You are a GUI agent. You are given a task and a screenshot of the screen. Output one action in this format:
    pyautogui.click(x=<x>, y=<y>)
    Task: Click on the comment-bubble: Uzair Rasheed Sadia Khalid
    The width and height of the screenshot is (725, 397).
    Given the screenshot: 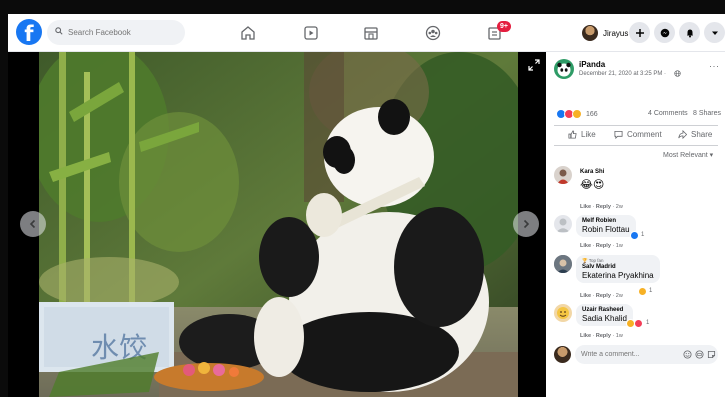 What is the action you would take?
    pyautogui.click(x=604, y=315)
    